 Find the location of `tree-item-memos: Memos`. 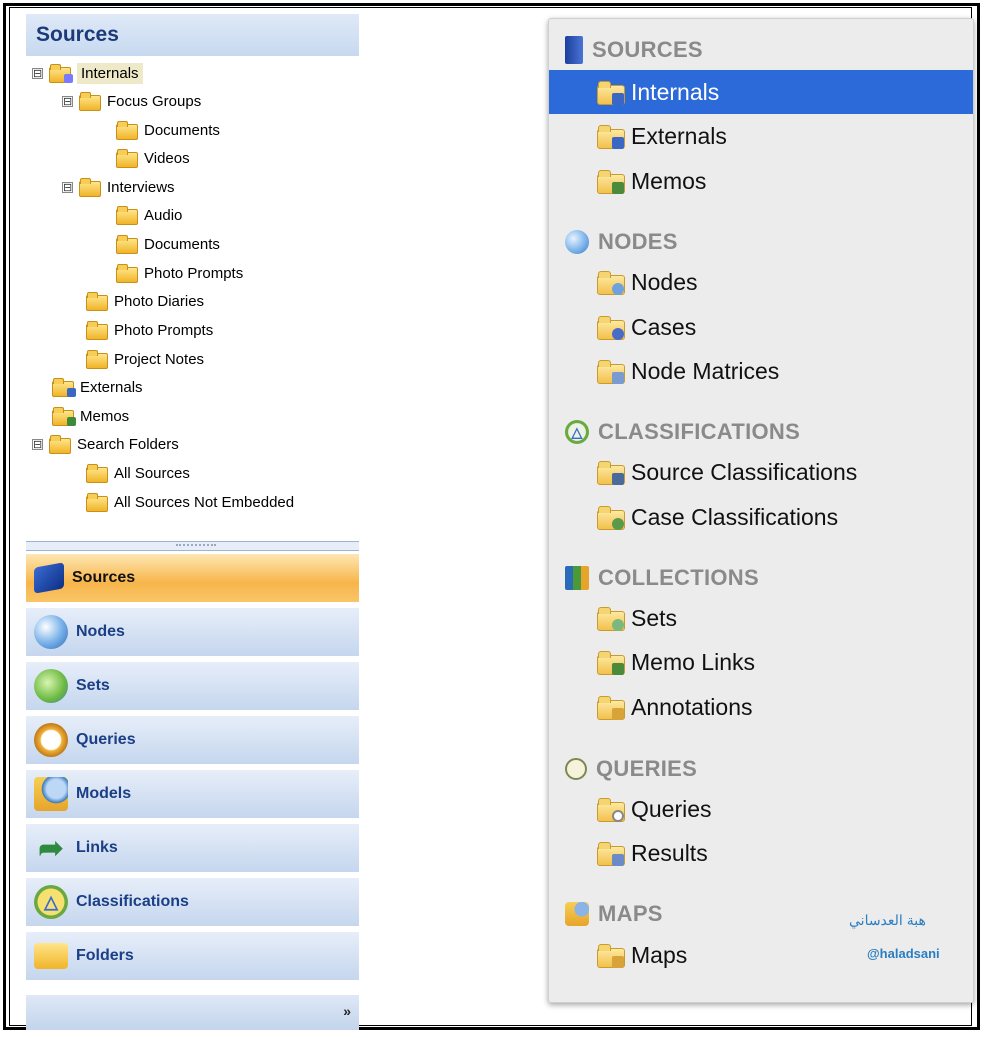

tree-item-memos: Memos is located at coordinates (90, 416).